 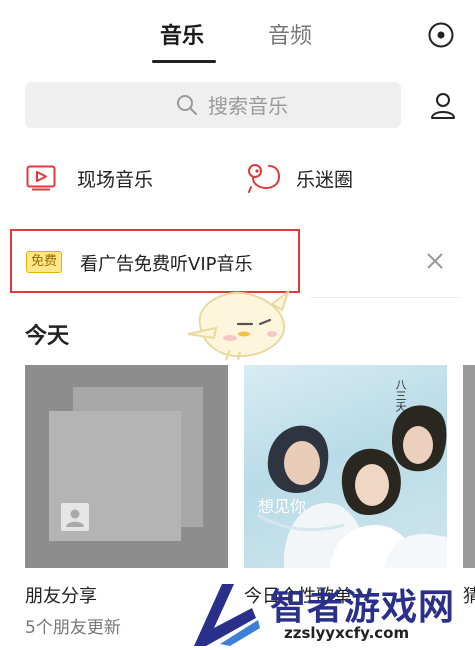 What do you see at coordinates (227, 615) in the screenshot?
I see `watermark-logo-icon` at bounding box center [227, 615].